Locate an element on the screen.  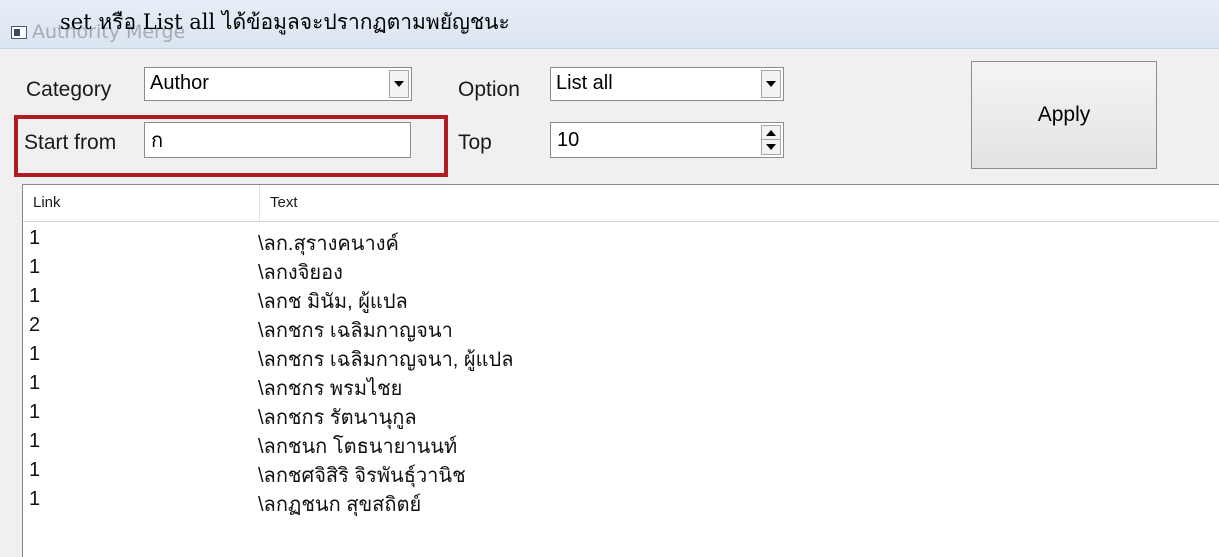
table-row: 1 \ลก.สุรางคนางค์ is located at coordinates (621, 241).